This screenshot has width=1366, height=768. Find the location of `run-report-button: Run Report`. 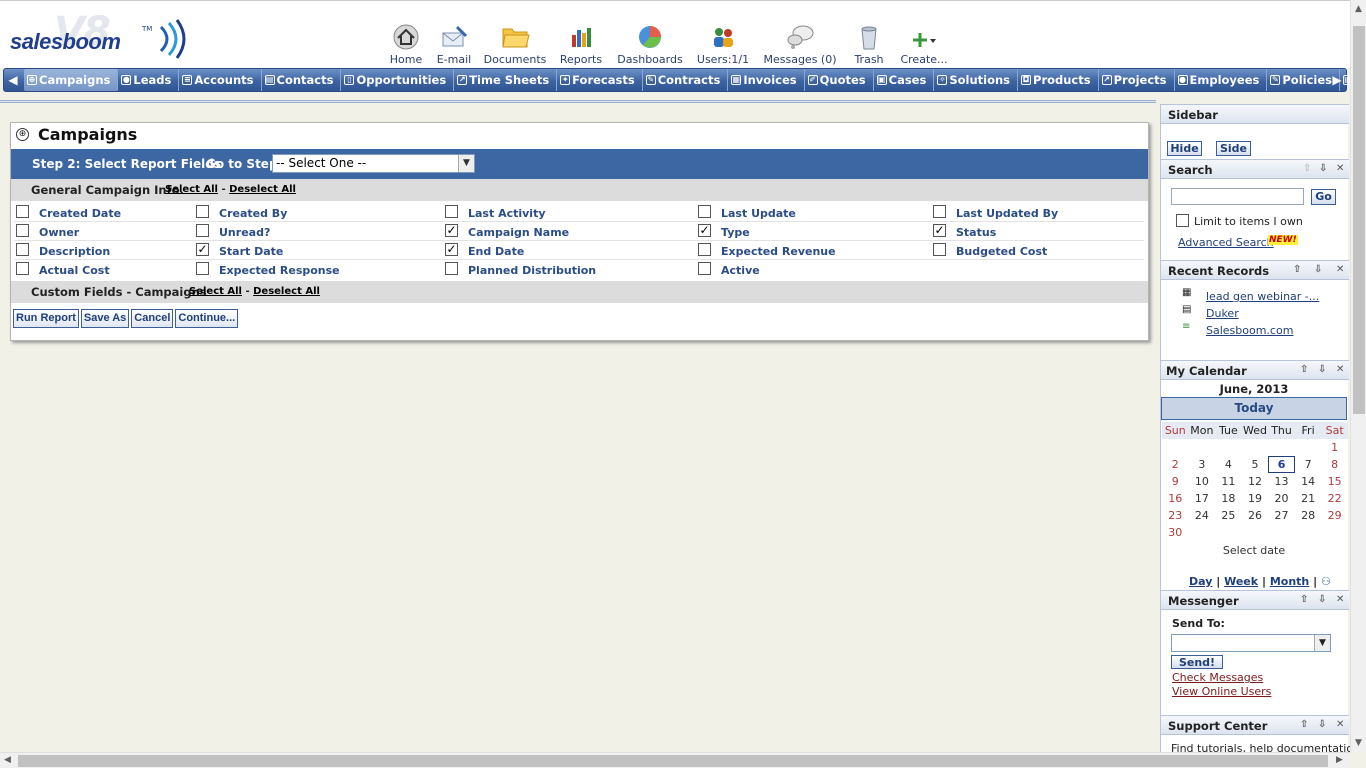

run-report-button: Run Report is located at coordinates (46, 318).